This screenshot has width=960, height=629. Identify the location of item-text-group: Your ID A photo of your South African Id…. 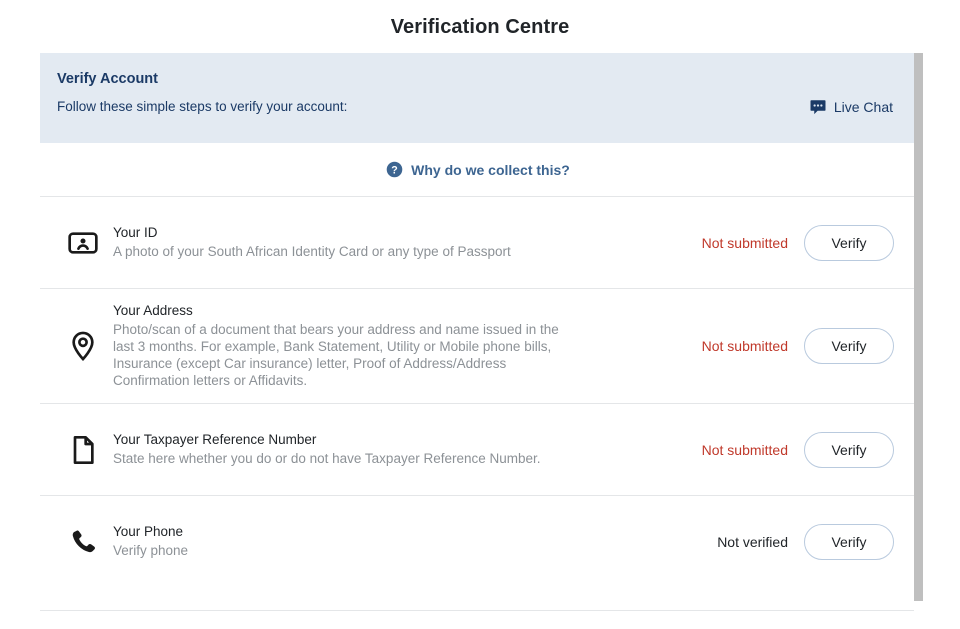
(337, 242).